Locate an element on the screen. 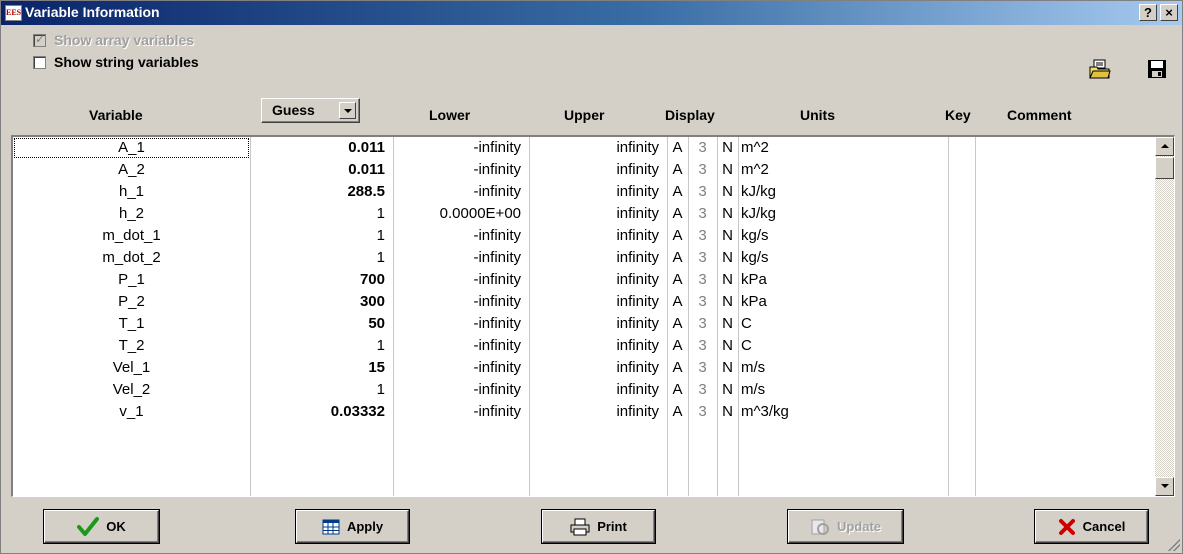 Image resolution: width=1183 pixels, height=554 pixels. cell-lower: 0.0000E+00 is located at coordinates (457, 214).